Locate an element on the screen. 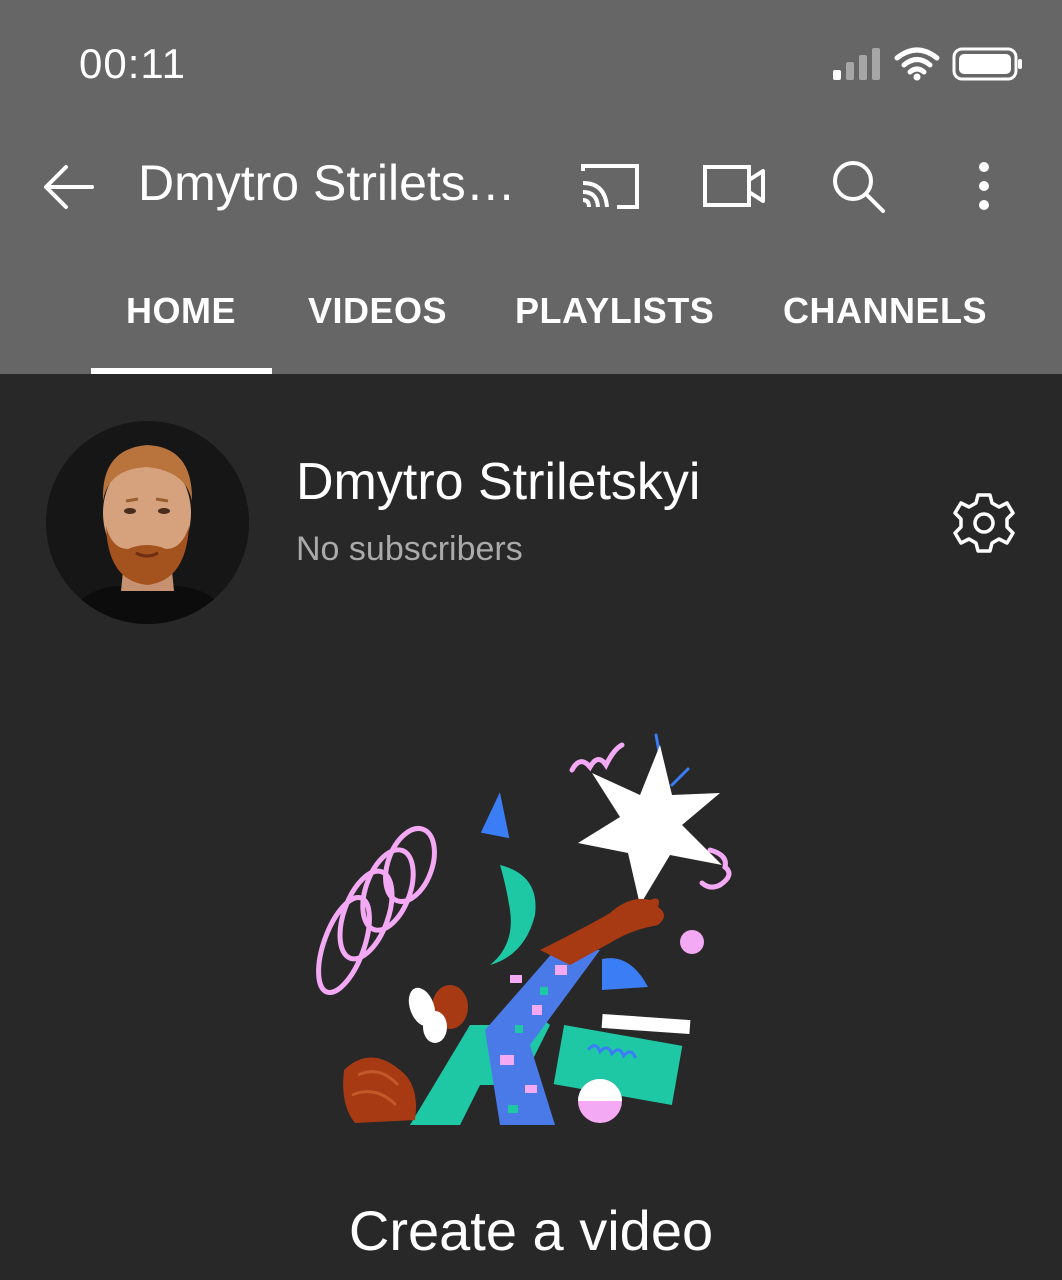 The width and height of the screenshot is (1062, 1280). back-button is located at coordinates (71, 187).